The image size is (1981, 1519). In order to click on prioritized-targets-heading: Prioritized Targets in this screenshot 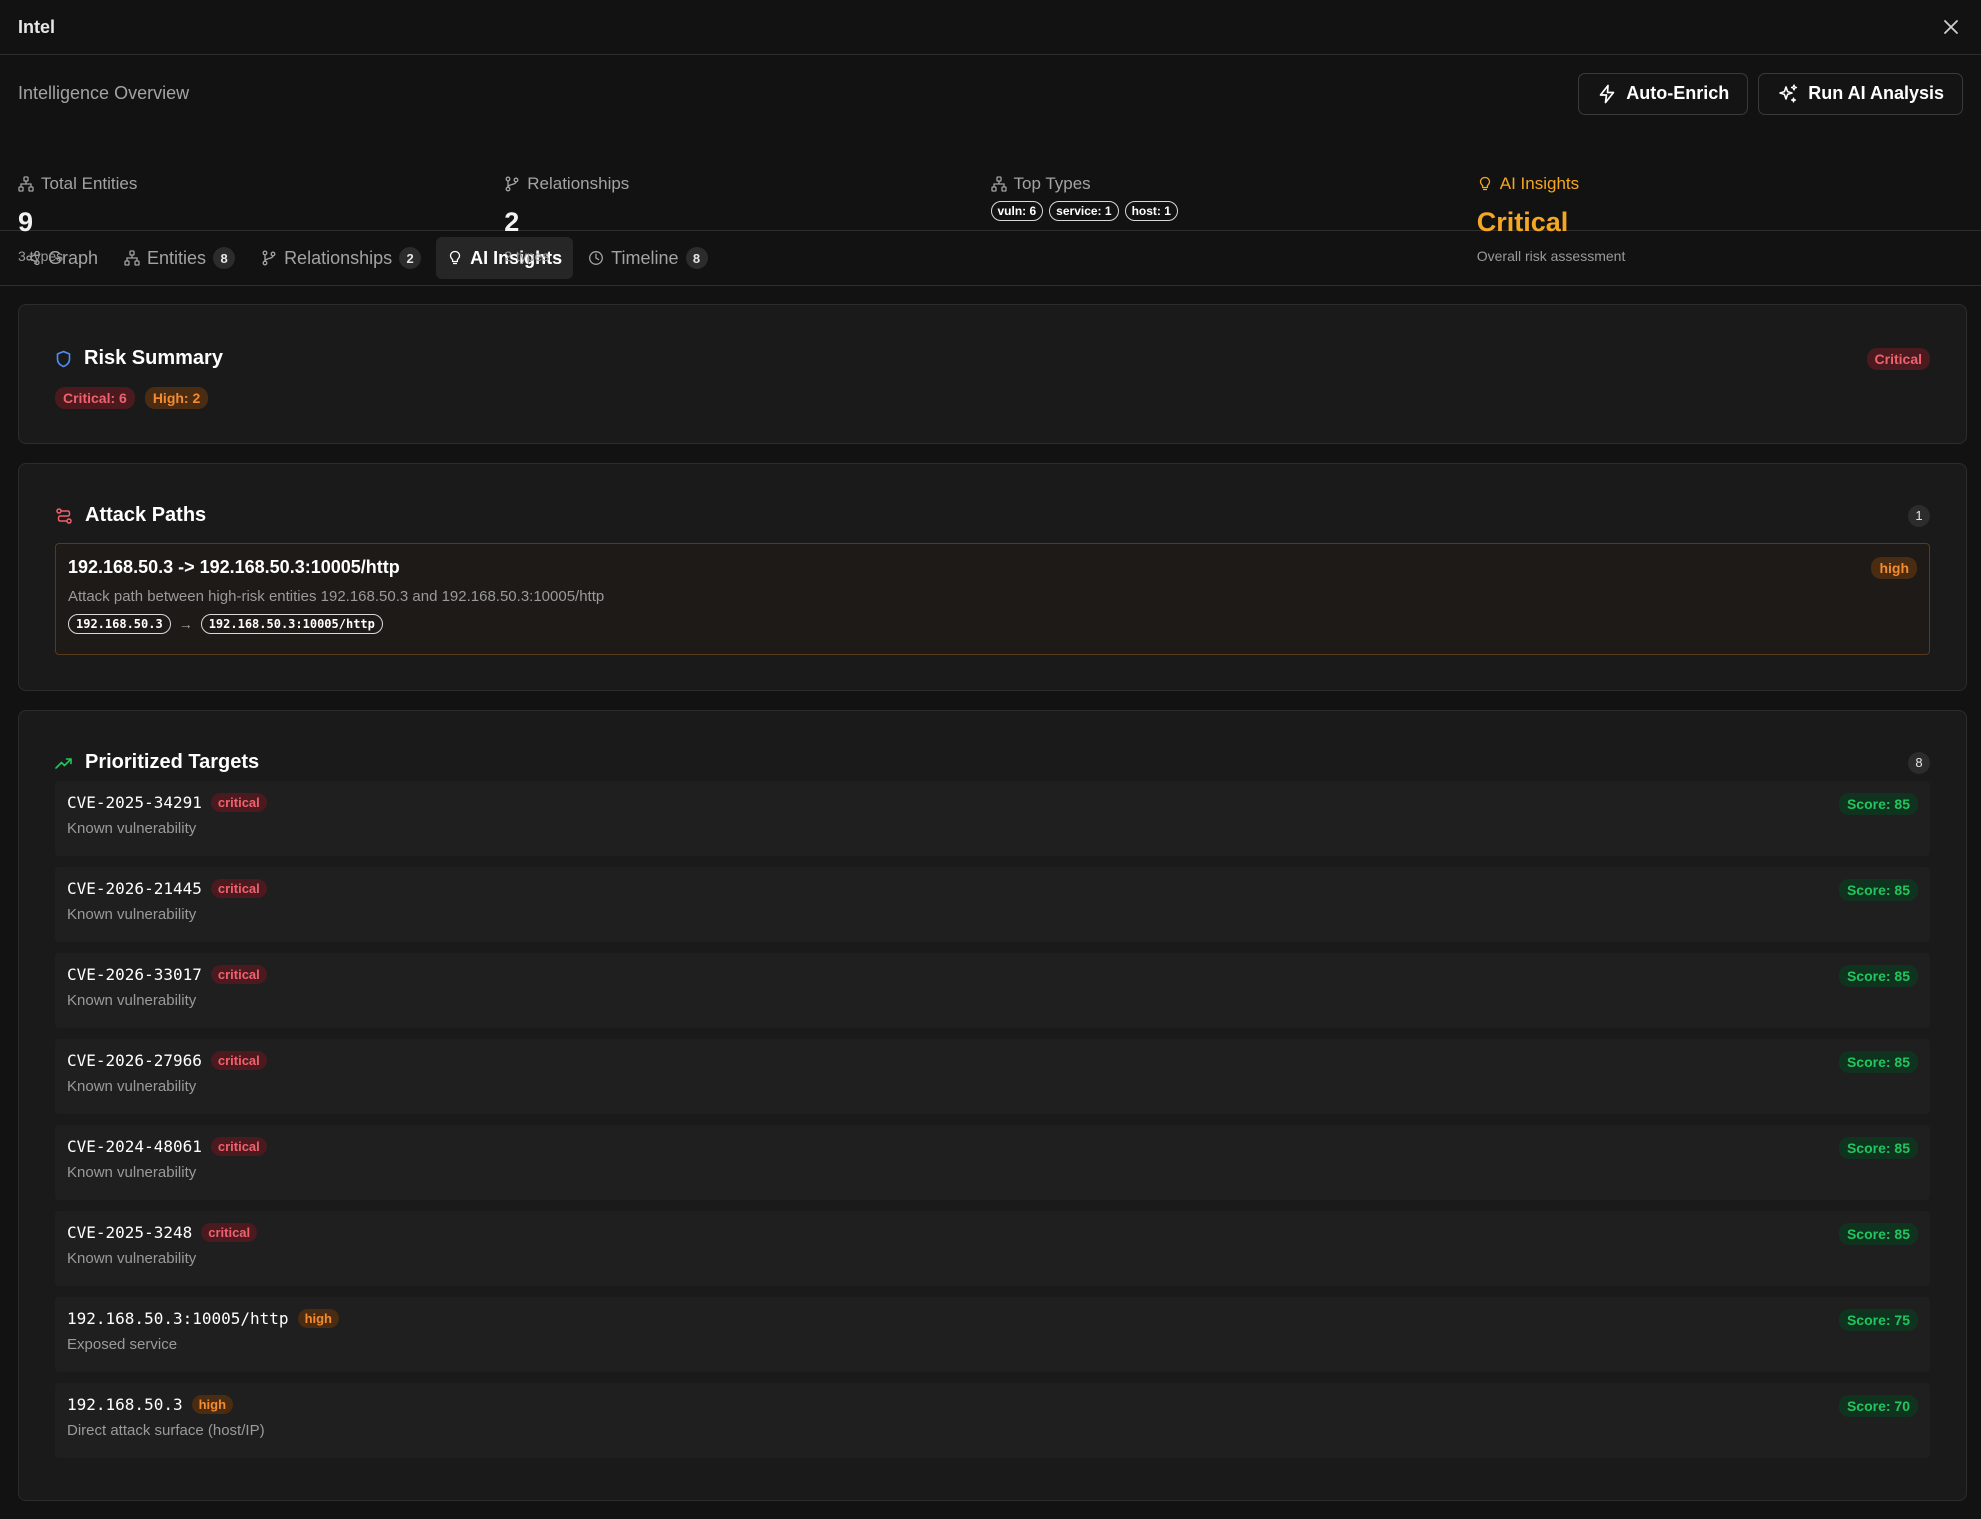, I will do `click(157, 762)`.